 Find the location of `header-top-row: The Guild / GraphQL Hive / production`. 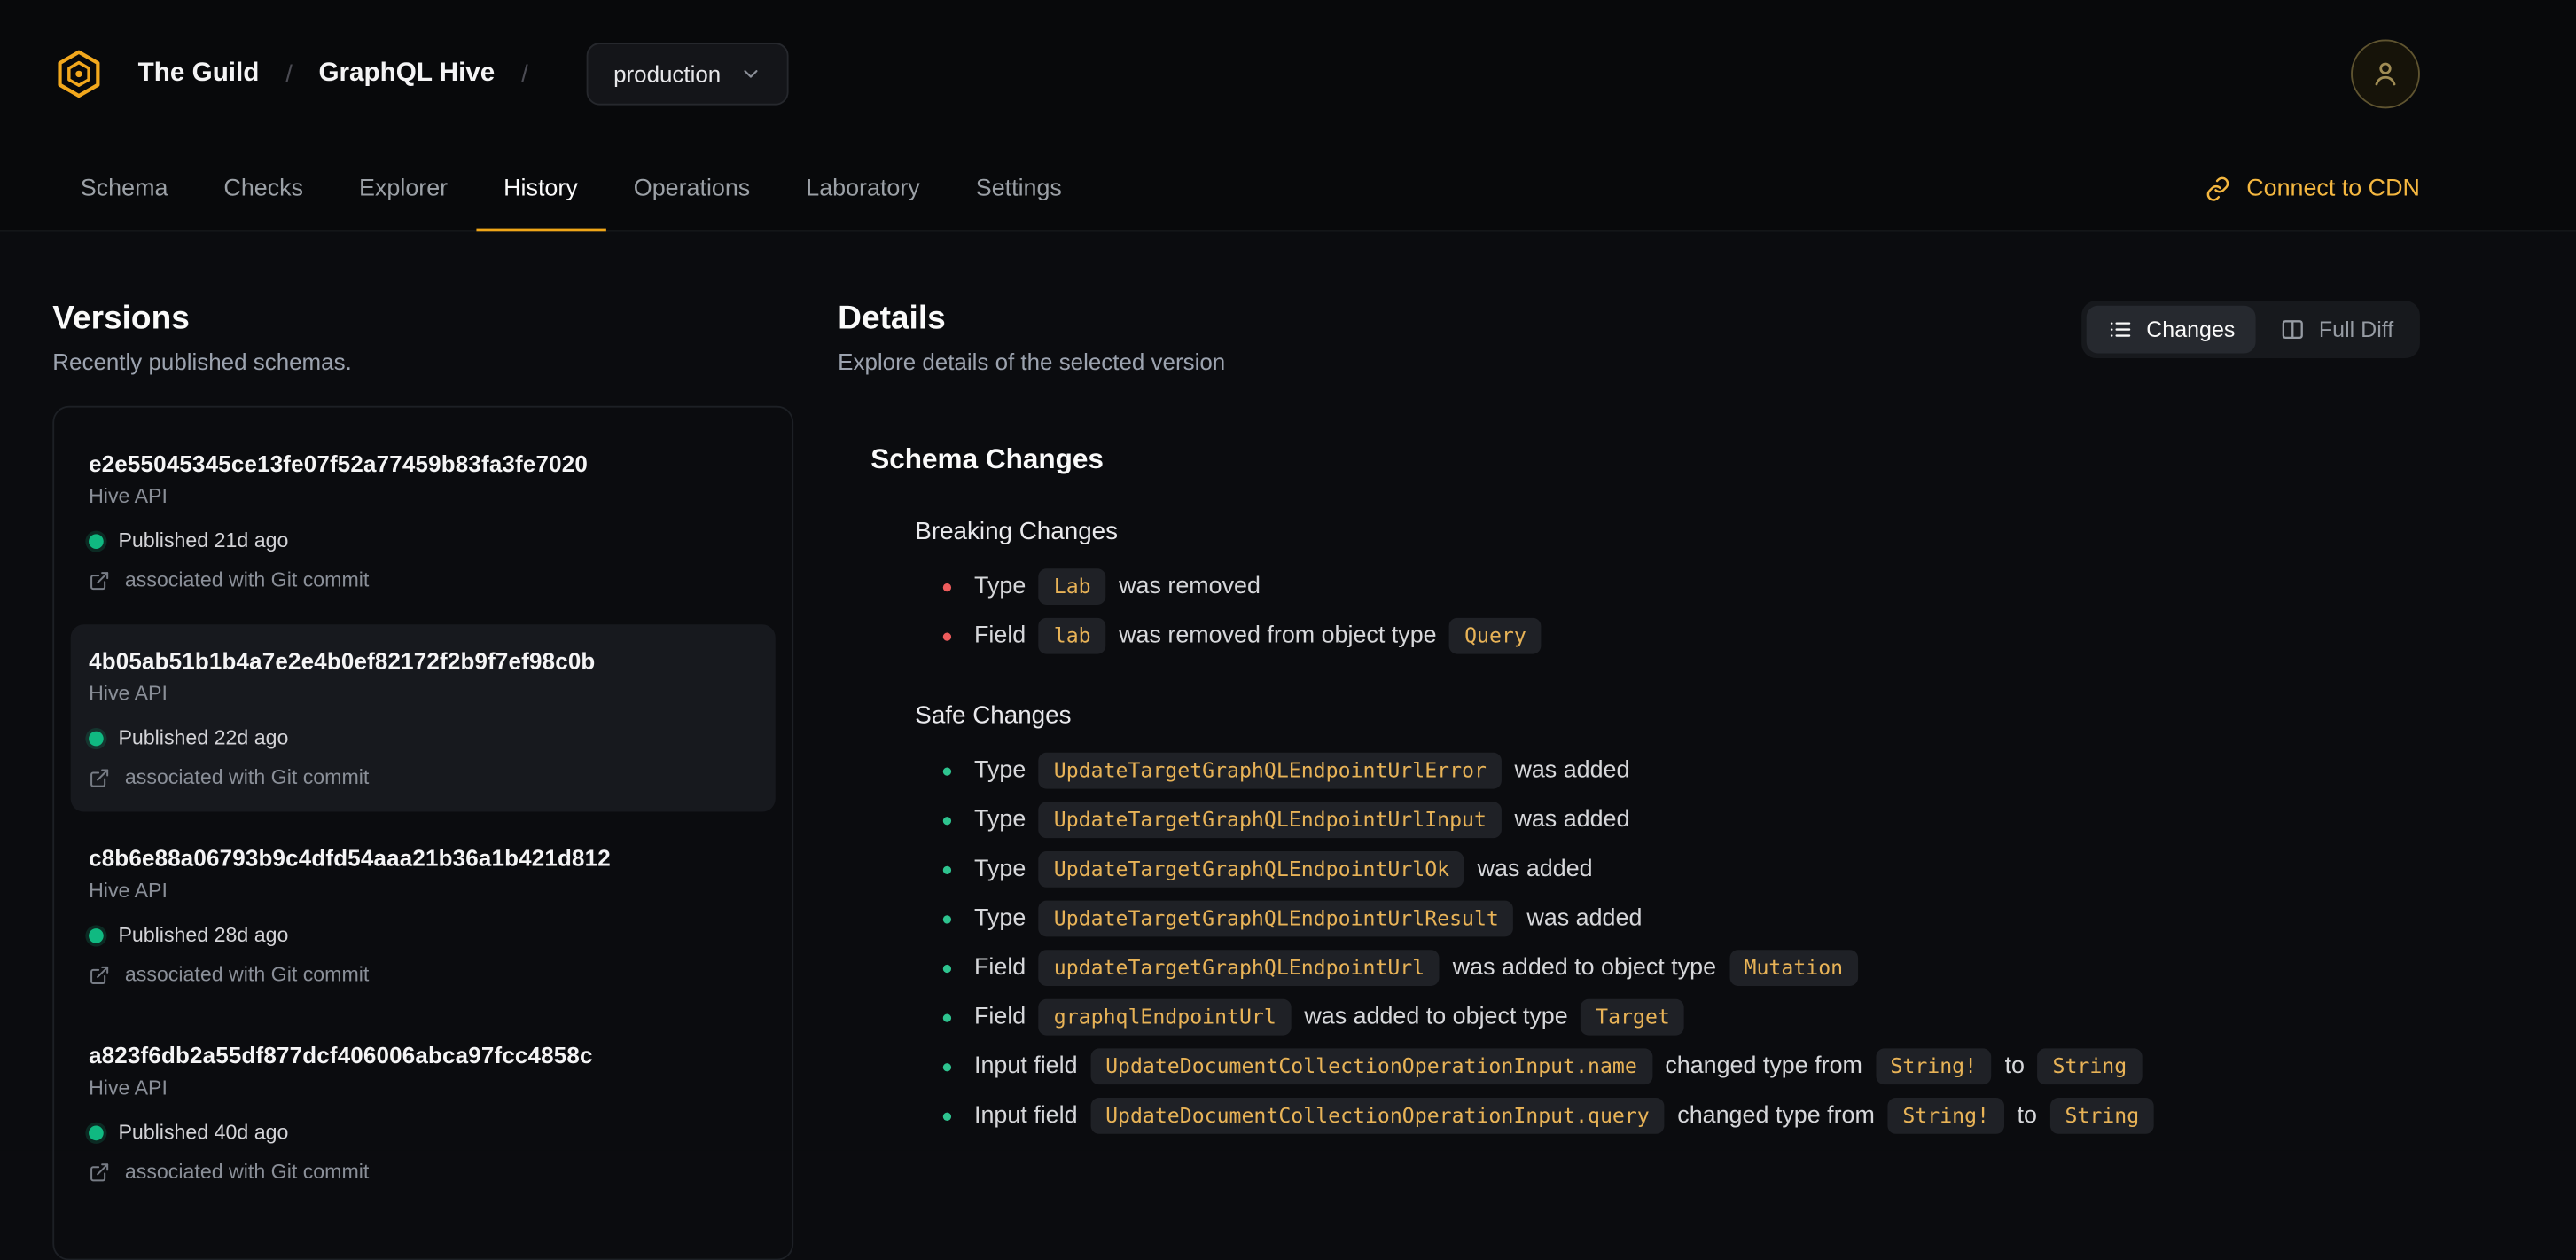

header-top-row: The Guild / GraphQL Hive / production is located at coordinates (1288, 74).